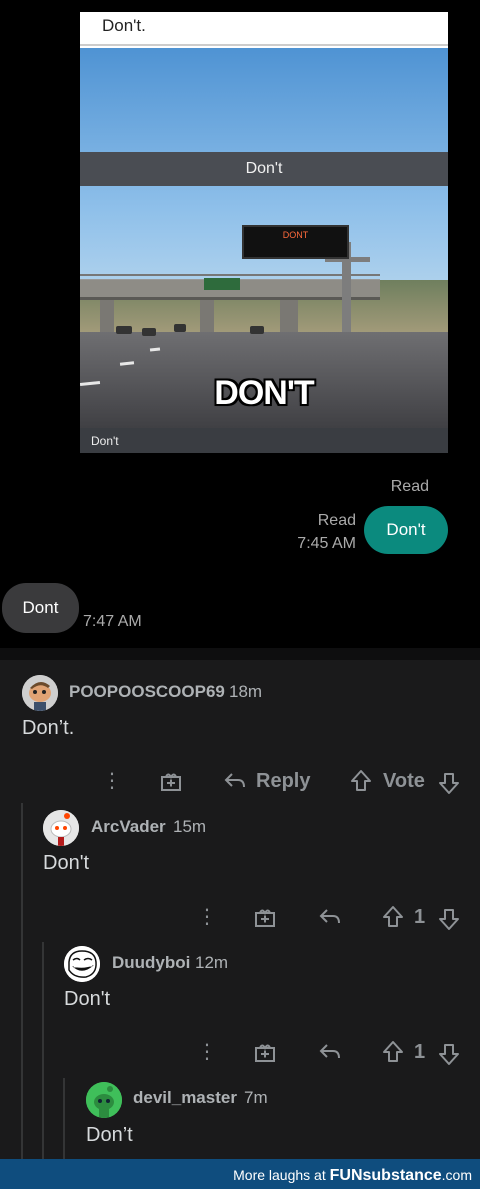 The image size is (480, 1189). I want to click on meme-overlay-text: DON'T, so click(264, 393).